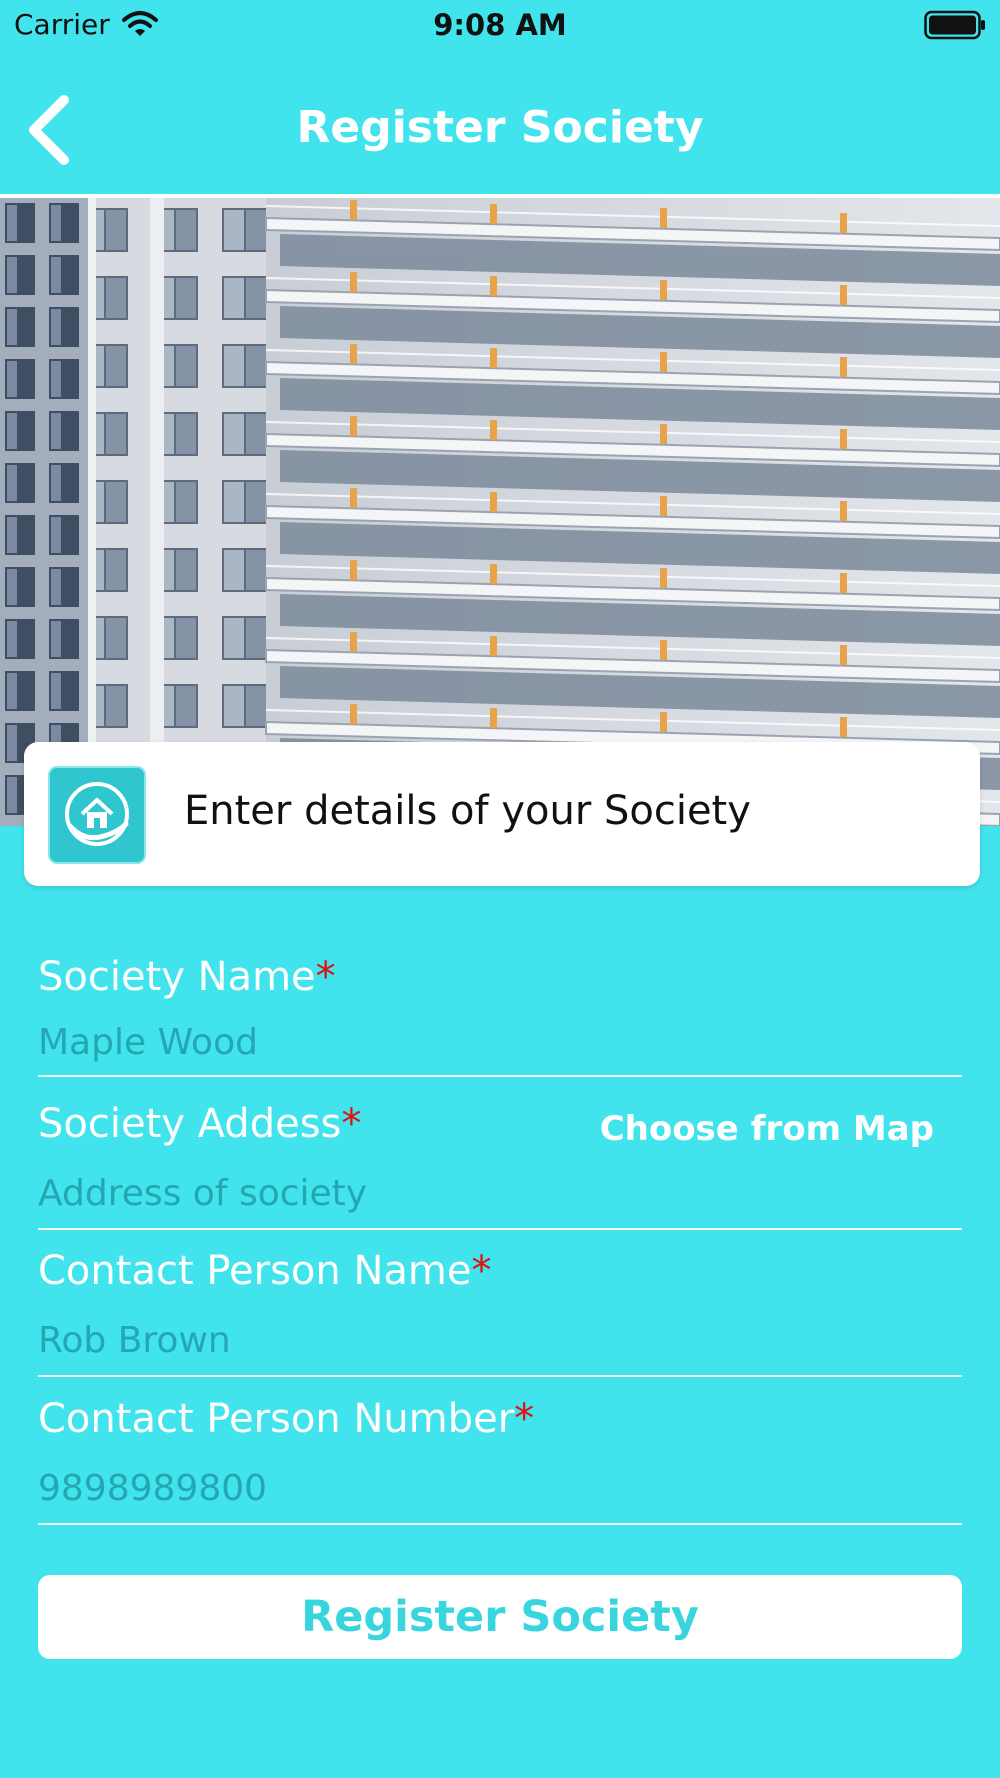 The width and height of the screenshot is (1000, 1778). What do you see at coordinates (500, 1461) in the screenshot?
I see `contact-person-number-field: Contact Person Number*` at bounding box center [500, 1461].